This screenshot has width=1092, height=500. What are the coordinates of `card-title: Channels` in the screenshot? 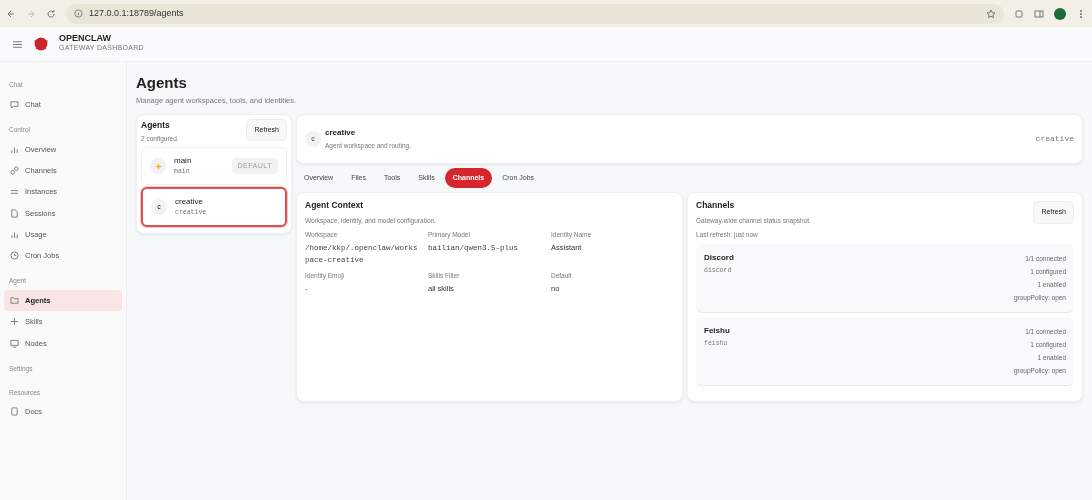 It's located at (716, 205).